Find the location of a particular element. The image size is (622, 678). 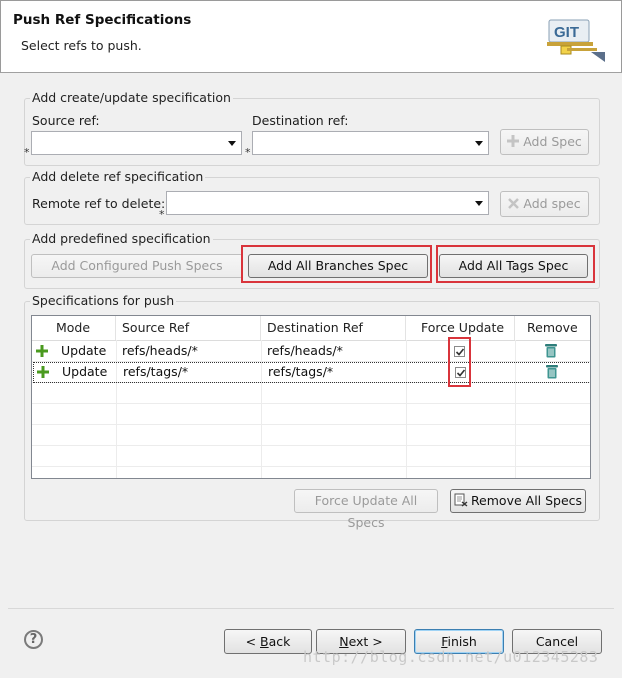

row-source-ref: refs/heads/* is located at coordinates (160, 351).